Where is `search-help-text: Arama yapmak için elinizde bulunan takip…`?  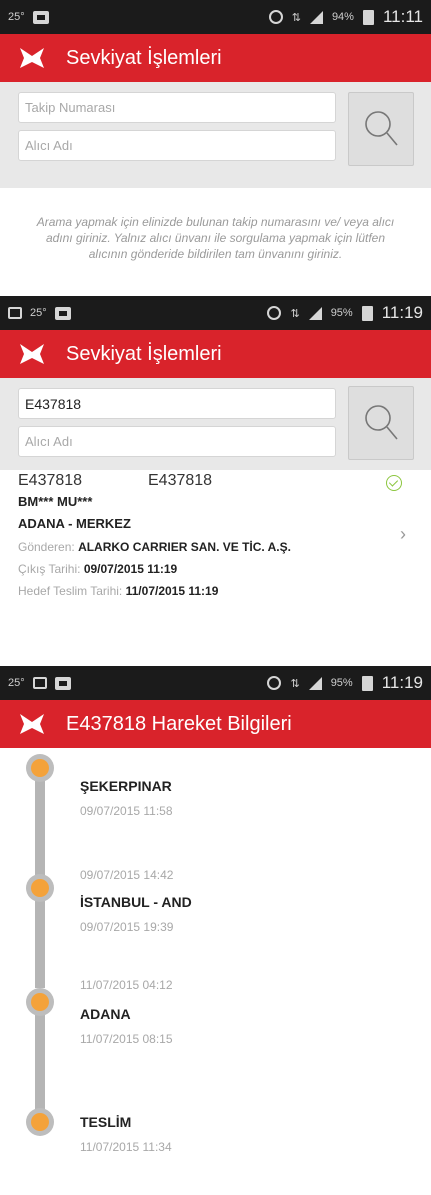
search-help-text: Arama yapmak için elinizde bulunan takip… is located at coordinates (215, 238).